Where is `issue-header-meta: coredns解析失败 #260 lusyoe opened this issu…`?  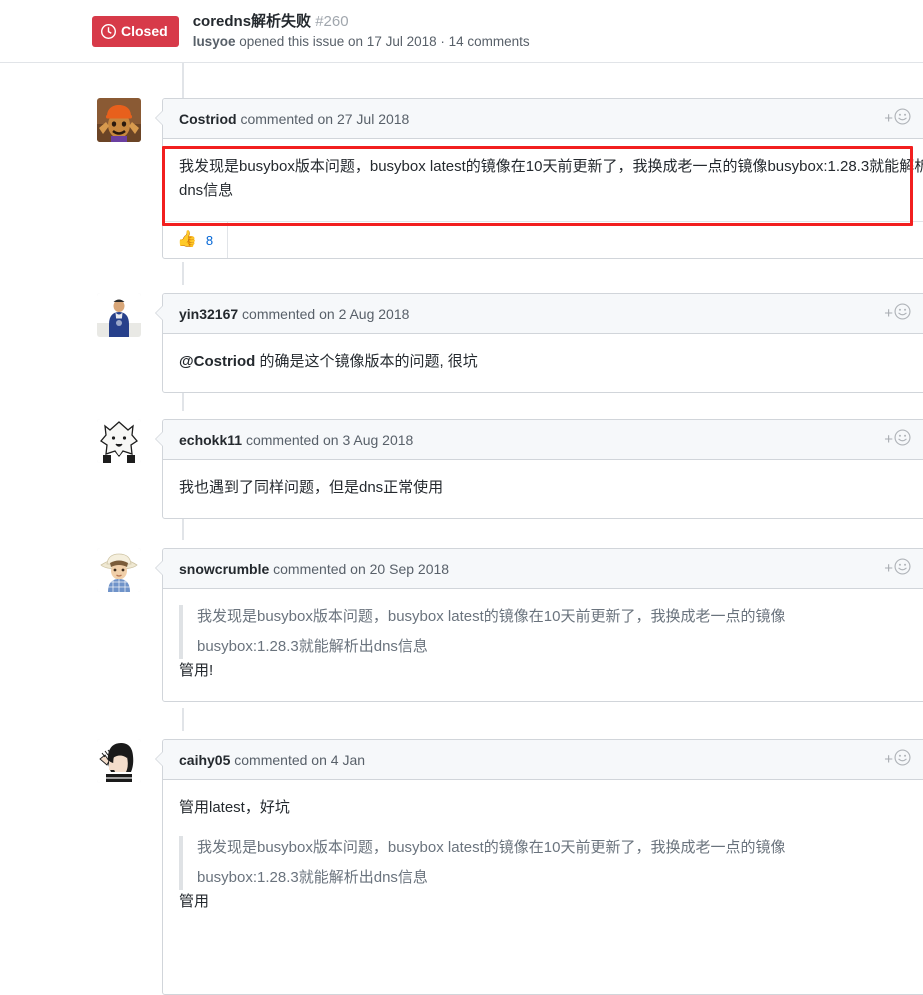 issue-header-meta: coredns解析失败 #260 lusyoe opened this issu… is located at coordinates (361, 31).